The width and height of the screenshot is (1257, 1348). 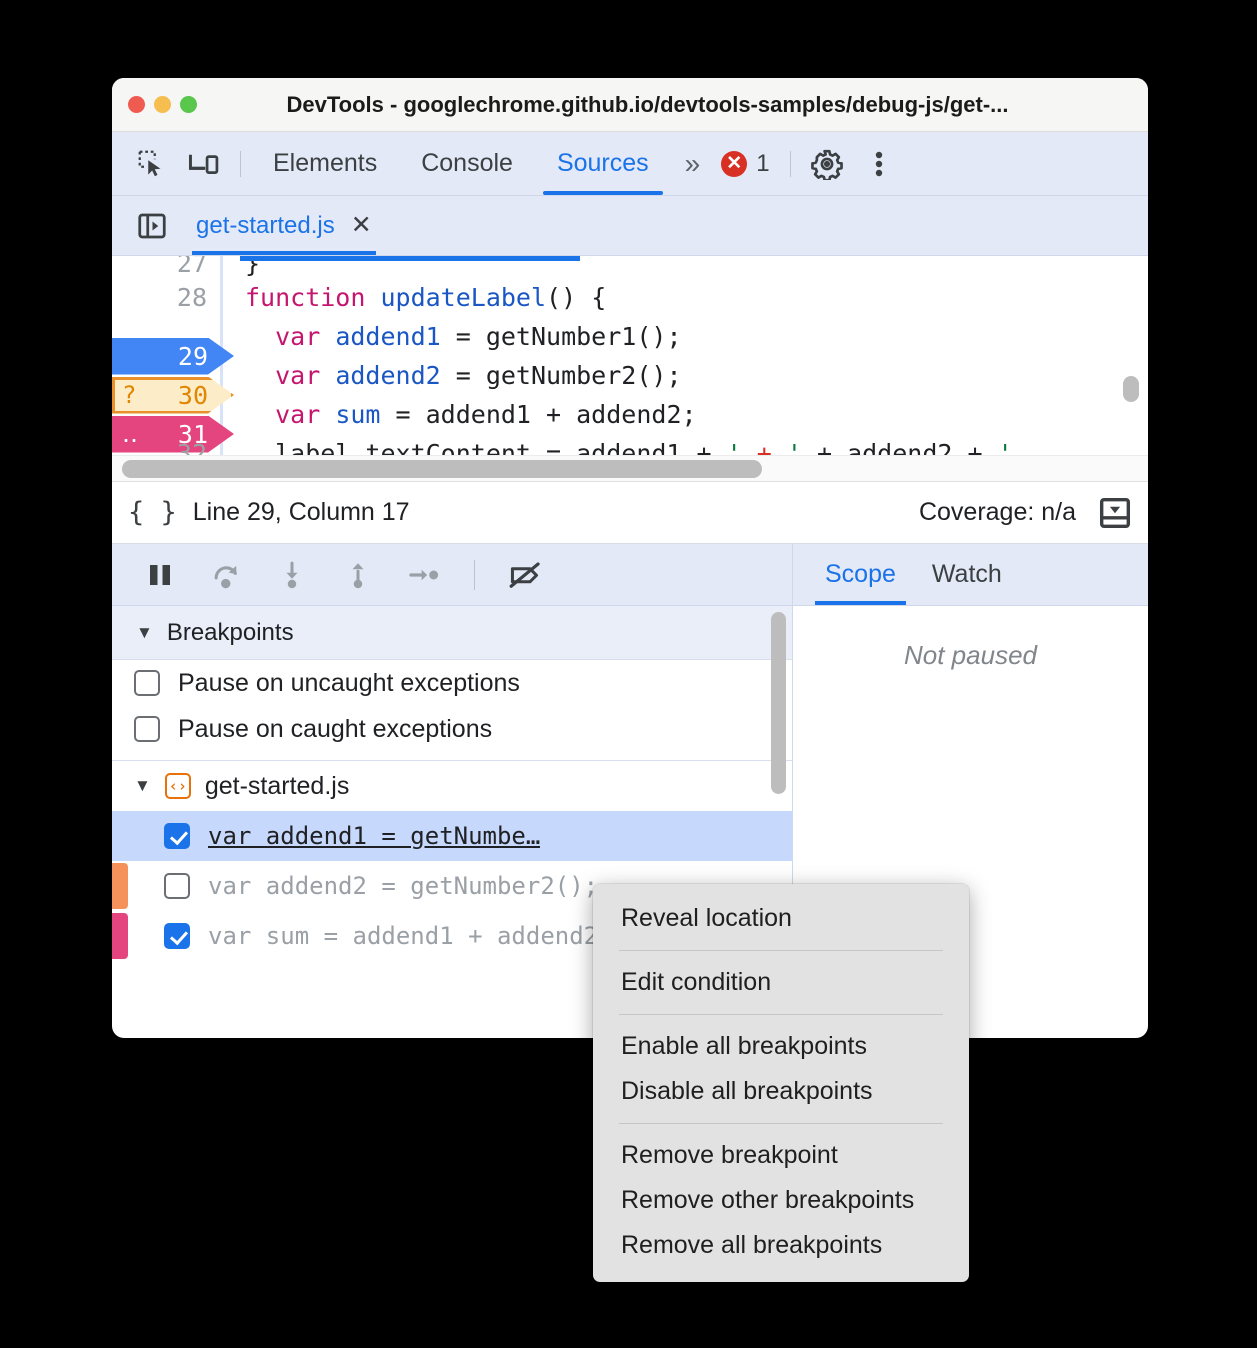 What do you see at coordinates (147, 683) in the screenshot?
I see `pause-on-uncaught-exceptions-checkbox` at bounding box center [147, 683].